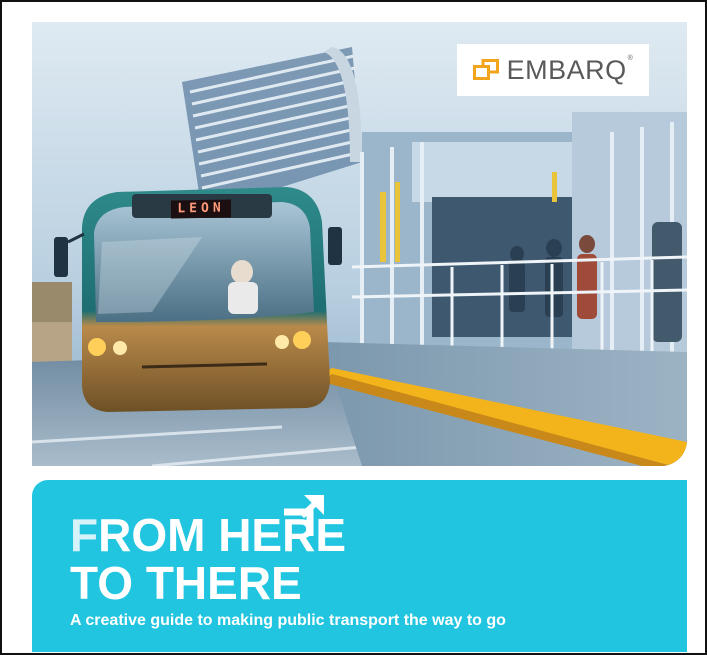 This screenshot has width=707, height=655. Describe the element at coordinates (84, 535) in the screenshot. I see `title-initial: F` at that location.